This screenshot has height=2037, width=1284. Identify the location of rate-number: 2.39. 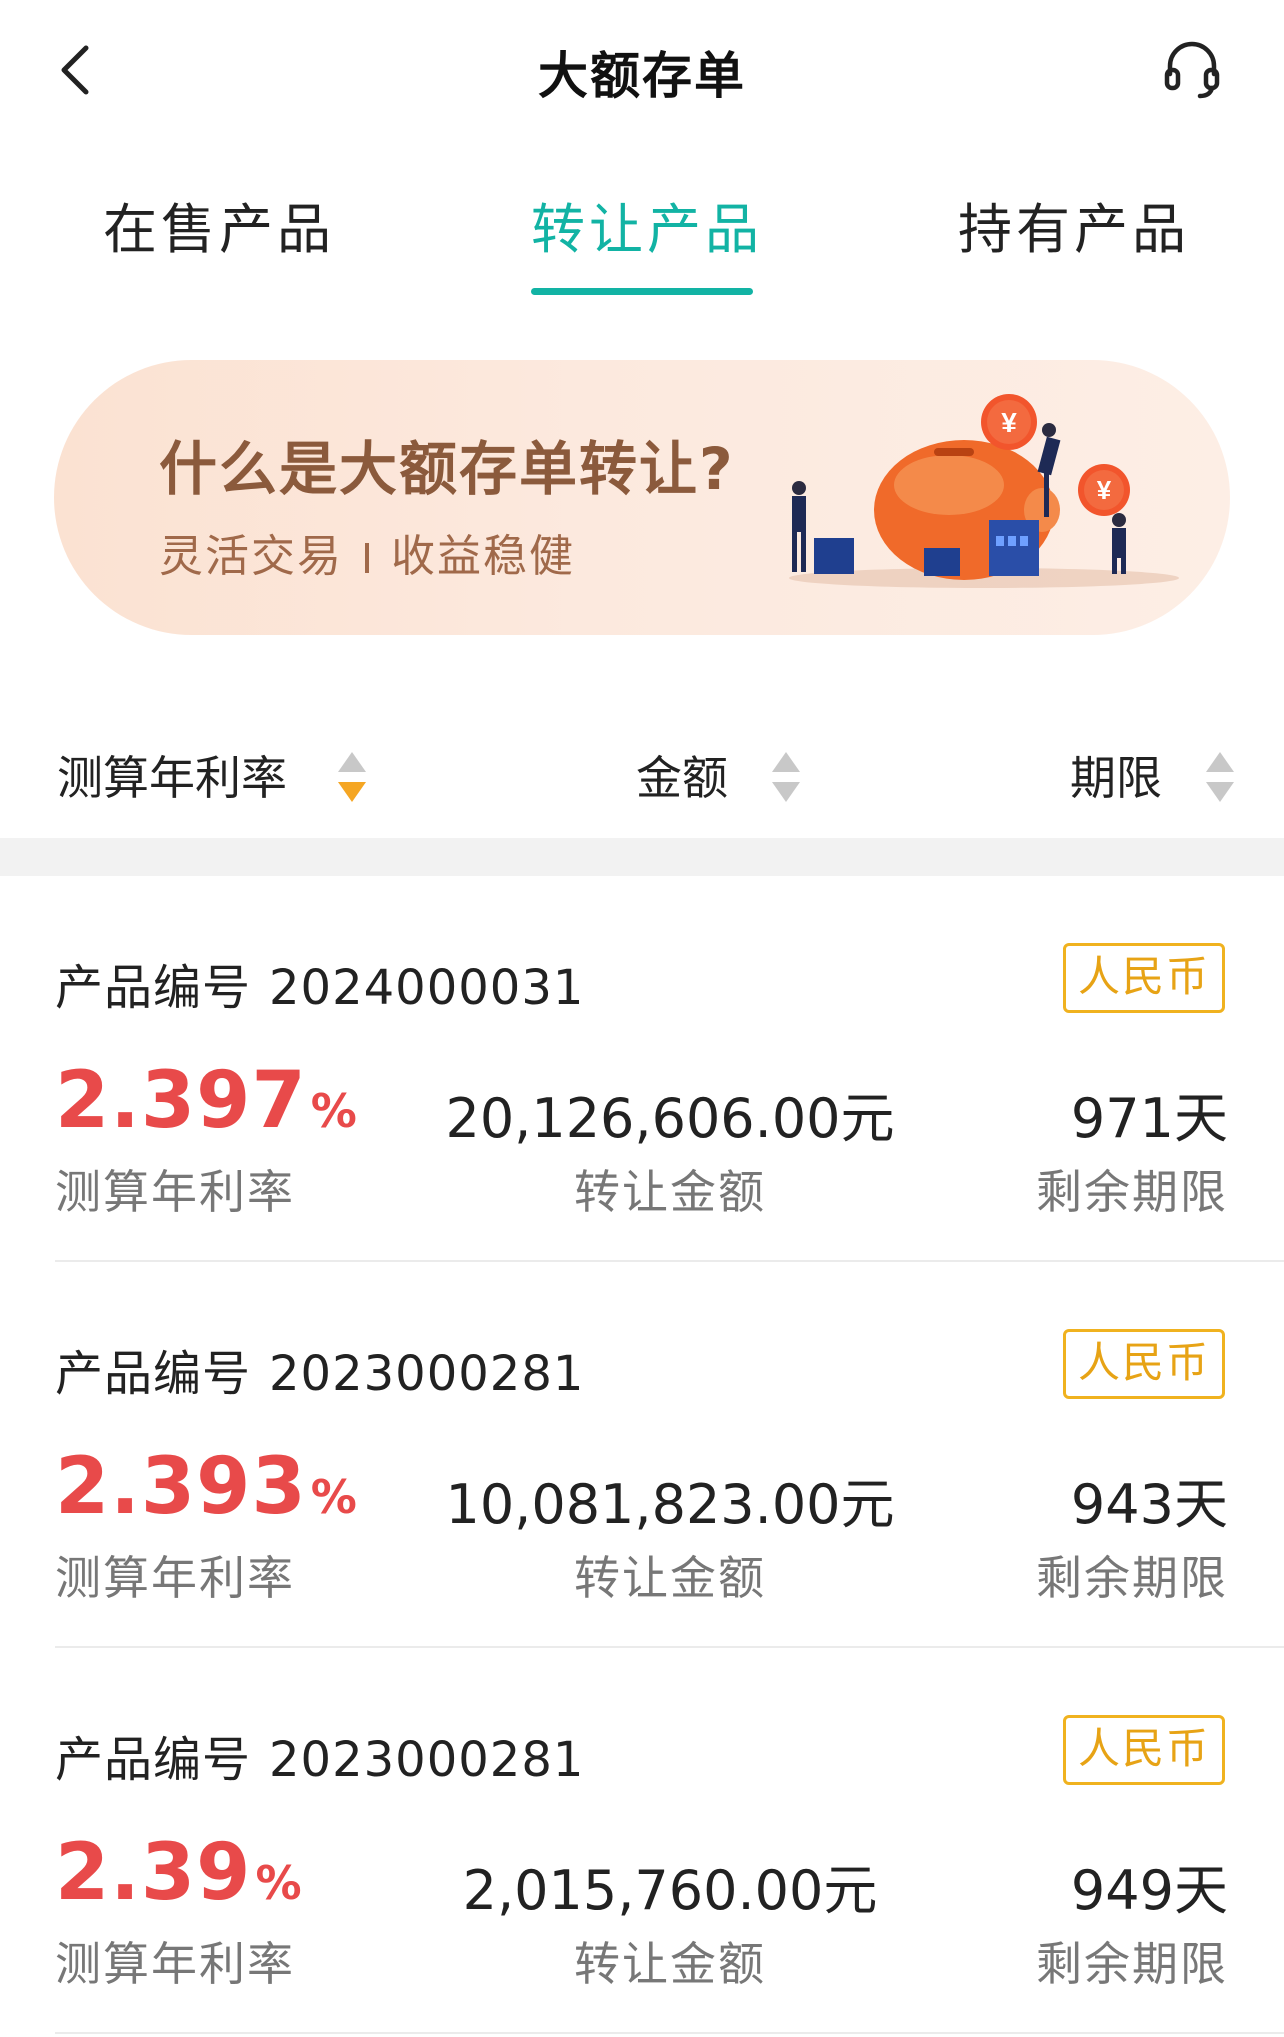
(153, 1873).